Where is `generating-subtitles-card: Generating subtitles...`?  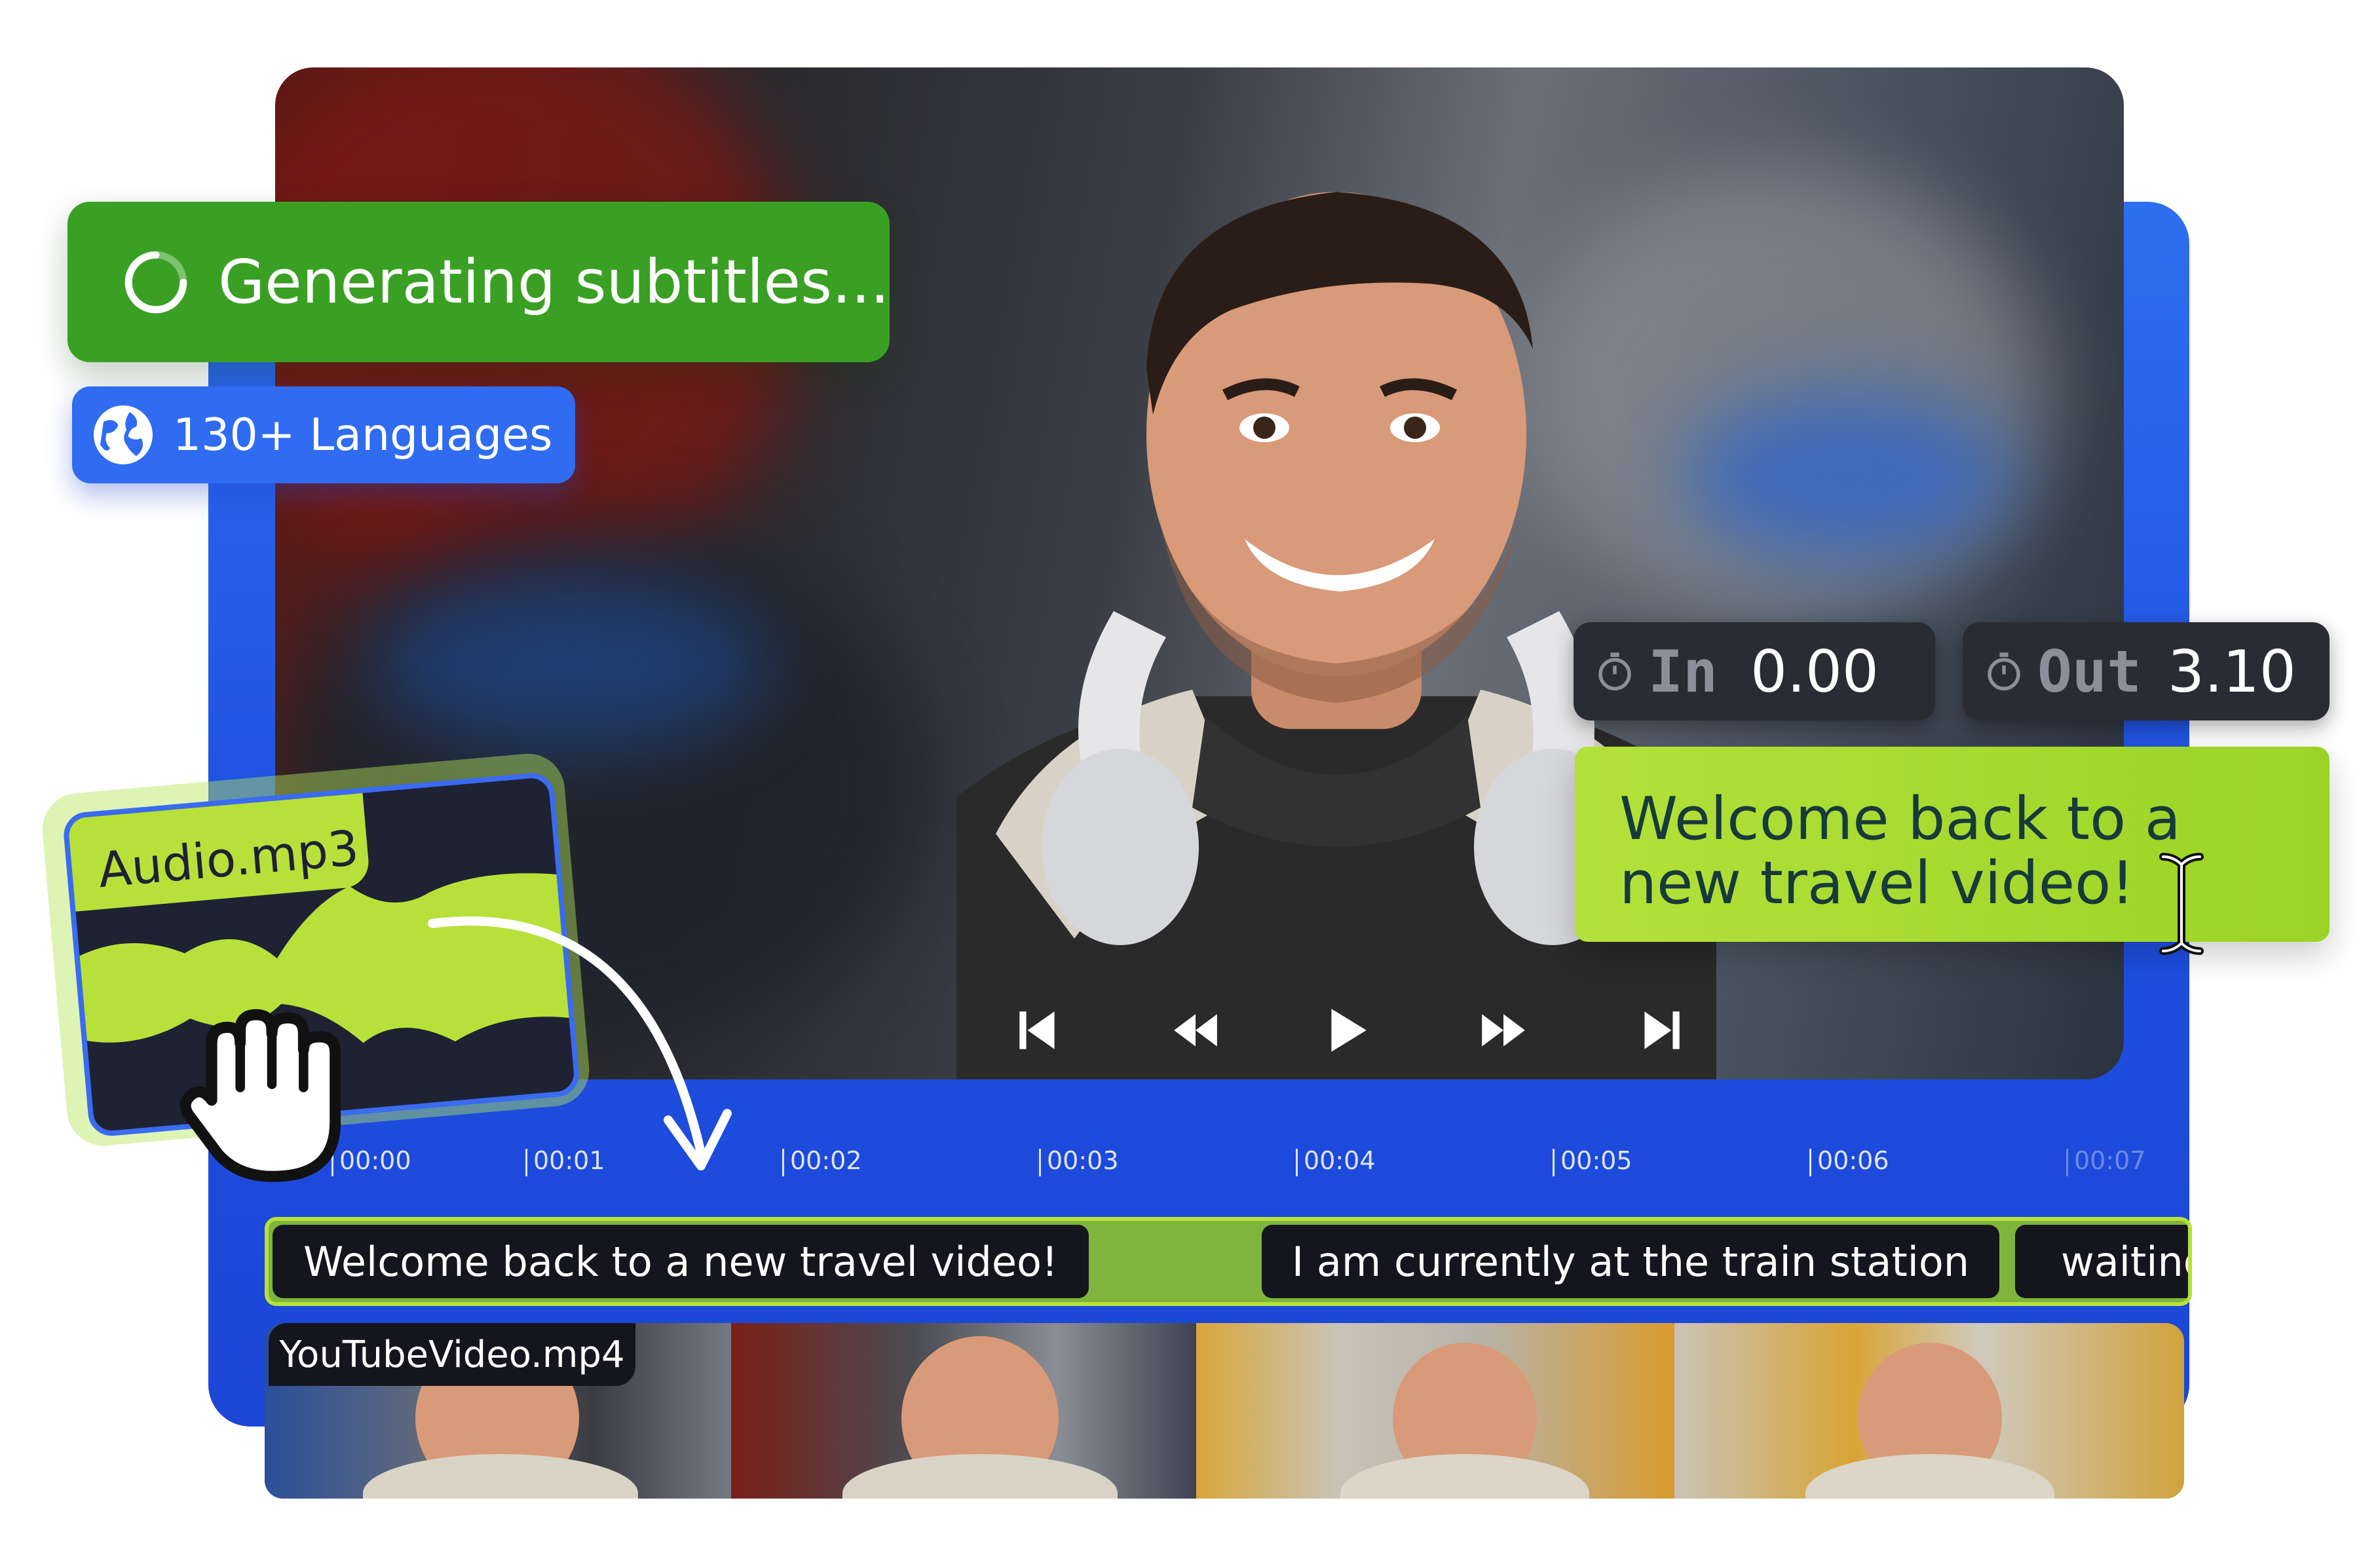 generating-subtitles-card: Generating subtitles... is located at coordinates (478, 282).